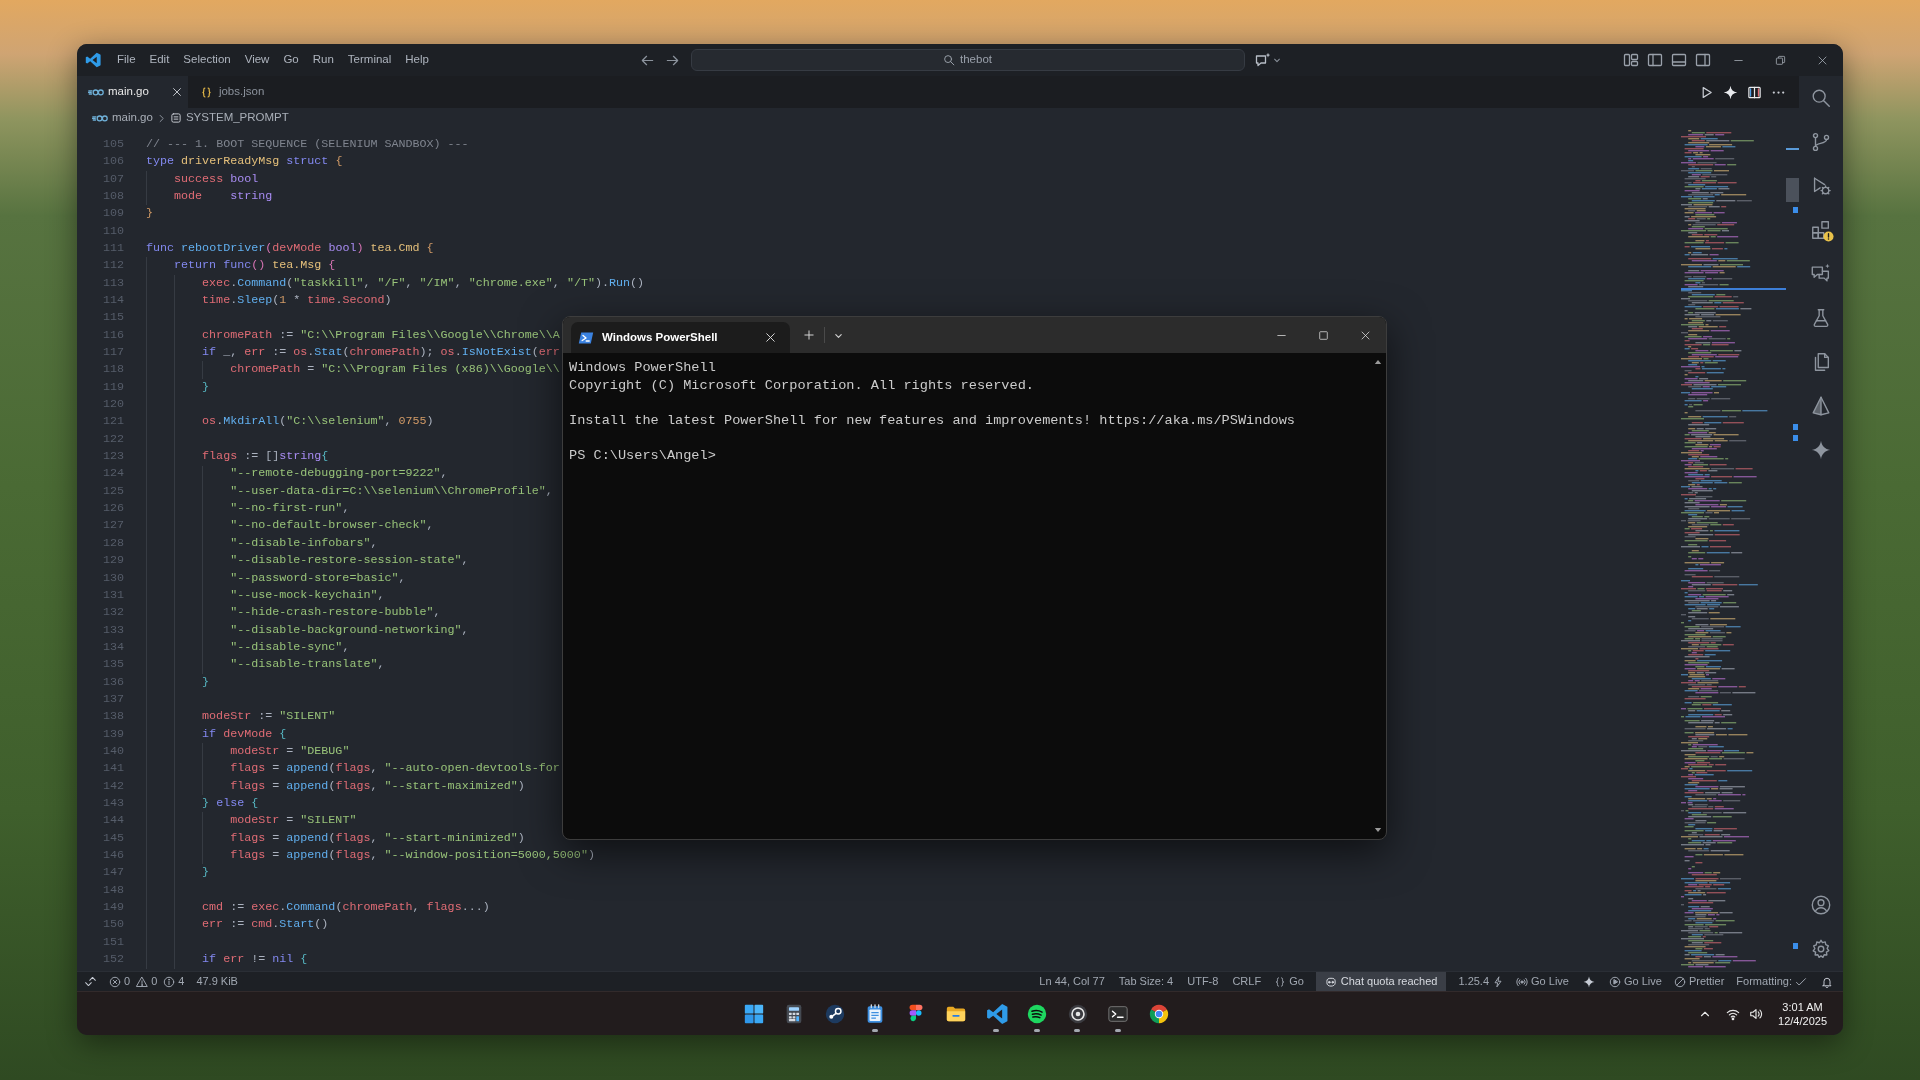 The image size is (1920, 1080). What do you see at coordinates (1771, 981) in the screenshot?
I see `formatting-button: Formatting:` at bounding box center [1771, 981].